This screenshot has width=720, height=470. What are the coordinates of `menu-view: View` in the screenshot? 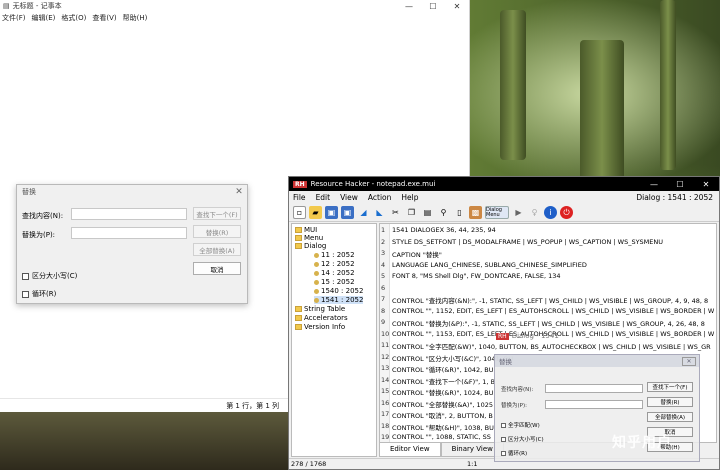 It's located at (349, 197).